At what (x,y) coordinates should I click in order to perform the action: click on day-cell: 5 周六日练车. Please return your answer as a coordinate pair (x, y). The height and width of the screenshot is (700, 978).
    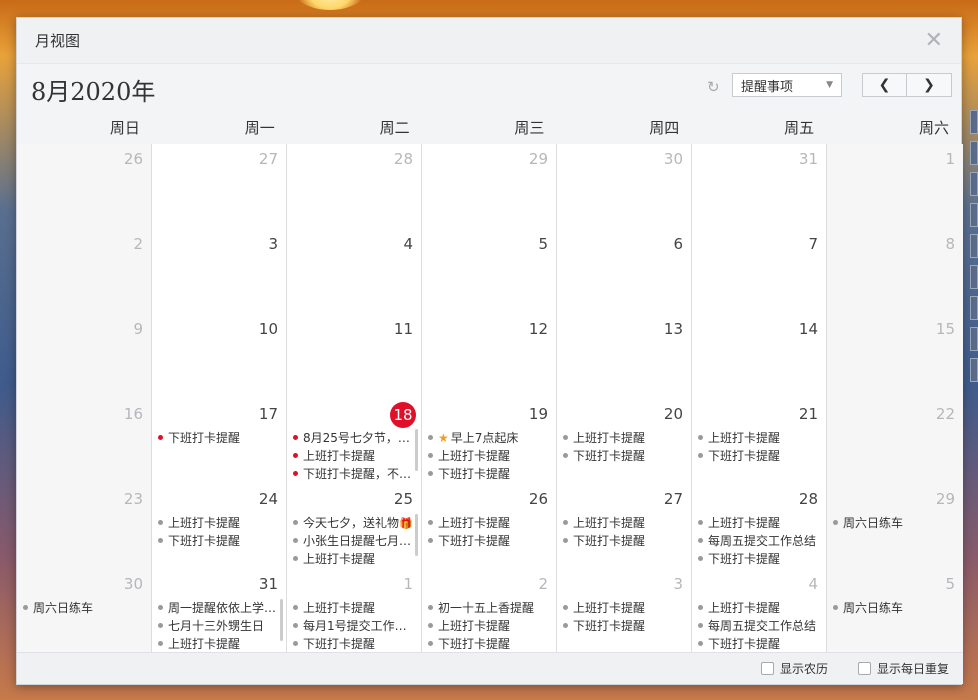
    Looking at the image, I should click on (895, 611).